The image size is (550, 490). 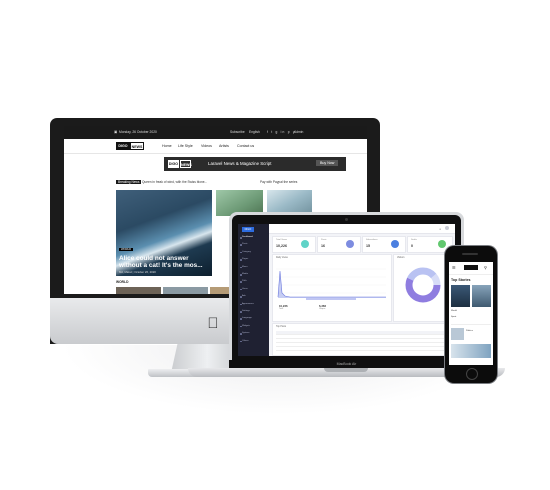 What do you see at coordinates (461, 280) in the screenshot?
I see `mobile-section-title: Top Stories` at bounding box center [461, 280].